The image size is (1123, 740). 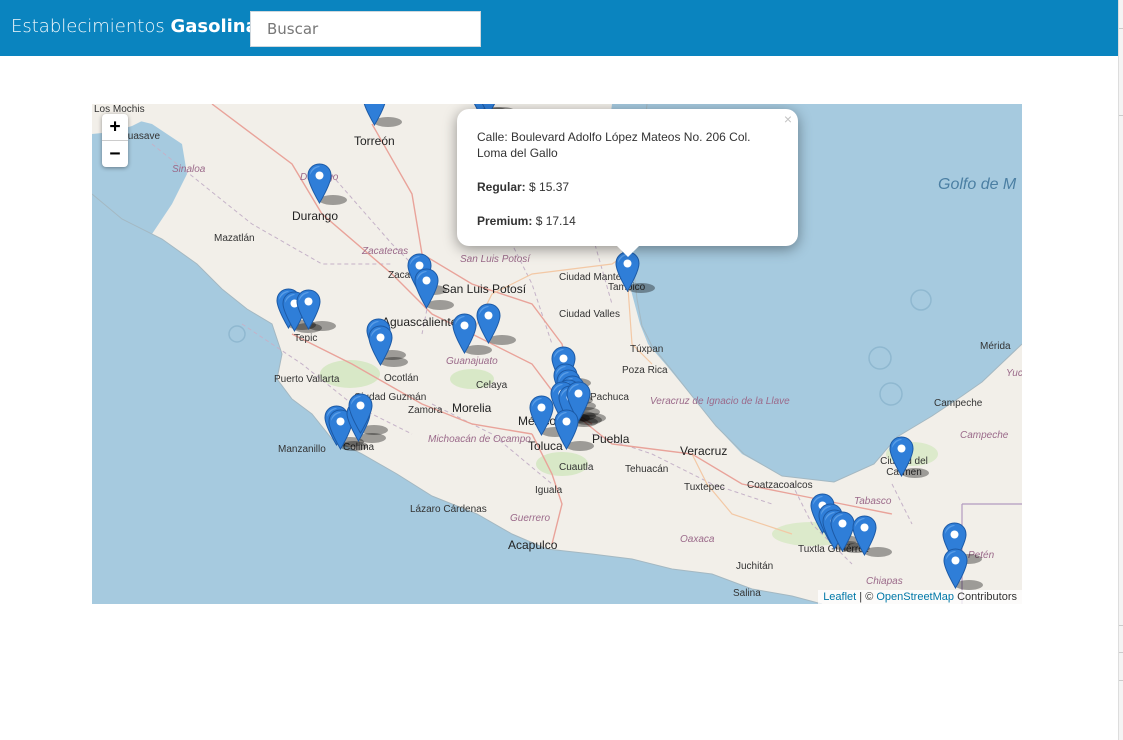 What do you see at coordinates (302, 449) in the screenshot?
I see `map-label: Manzanillo` at bounding box center [302, 449].